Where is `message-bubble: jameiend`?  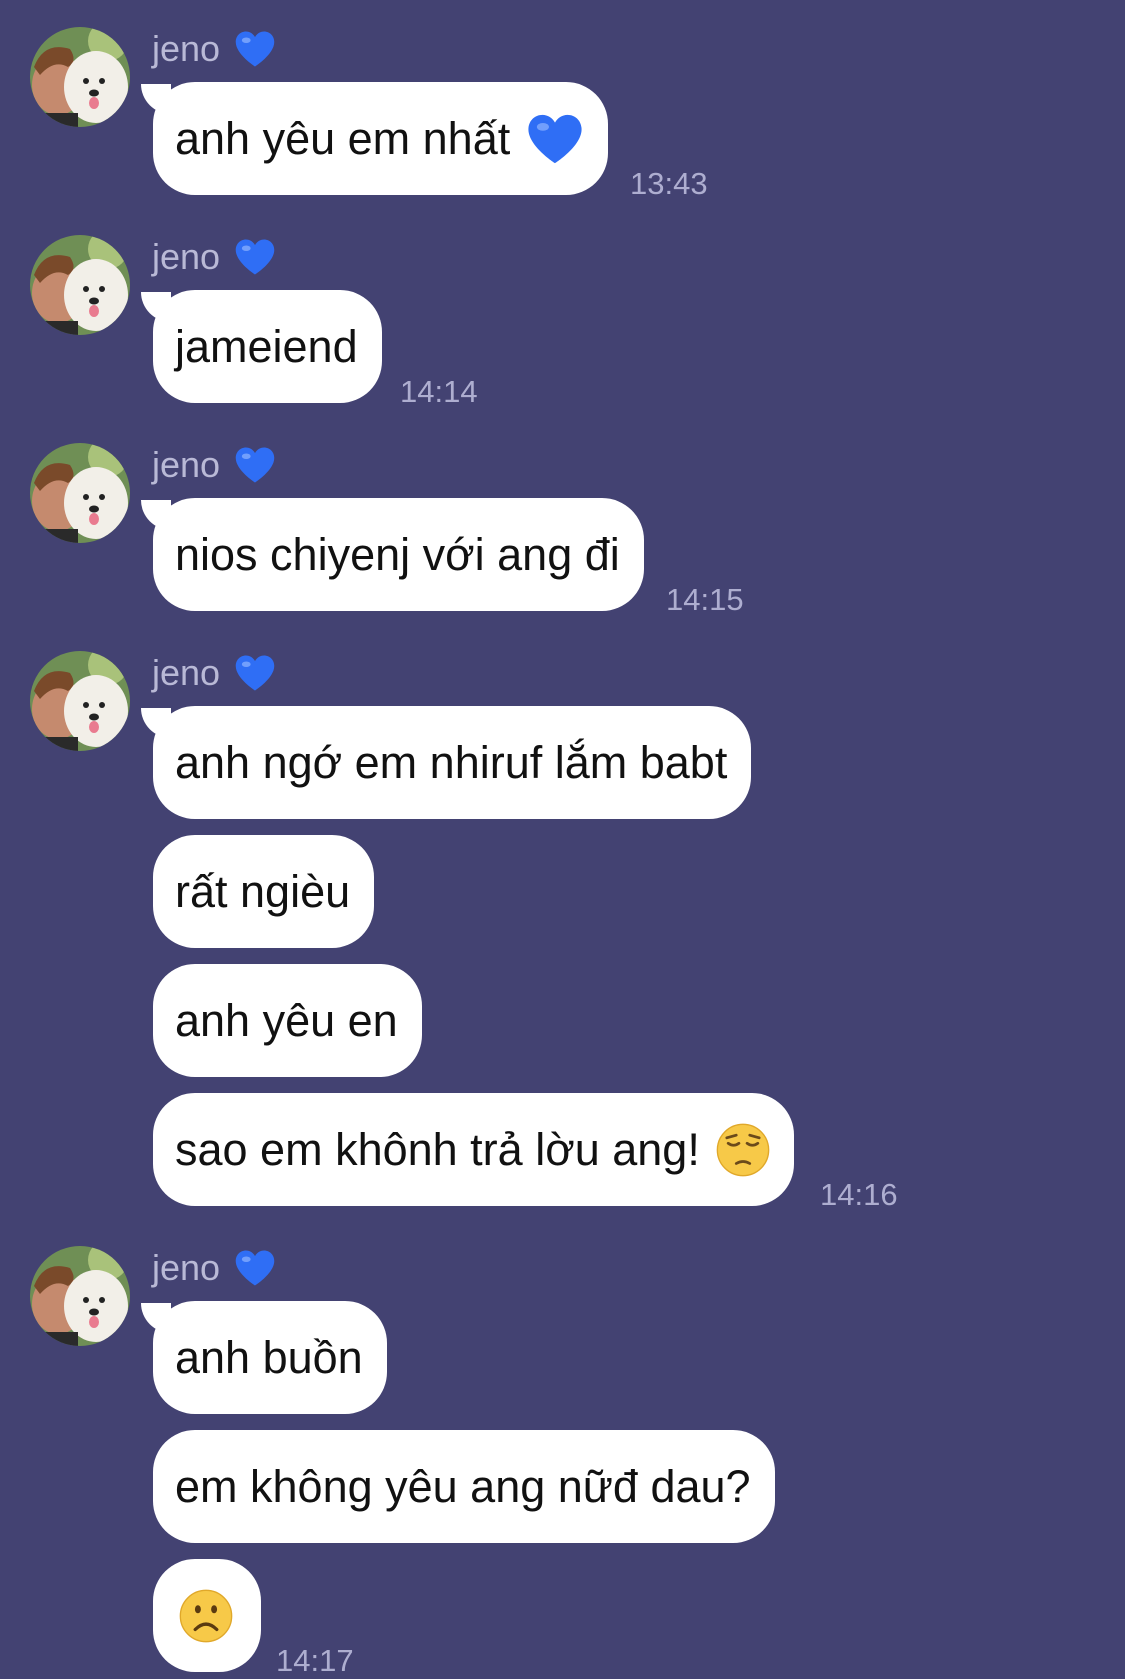
message-bubble: jameiend is located at coordinates (261, 346).